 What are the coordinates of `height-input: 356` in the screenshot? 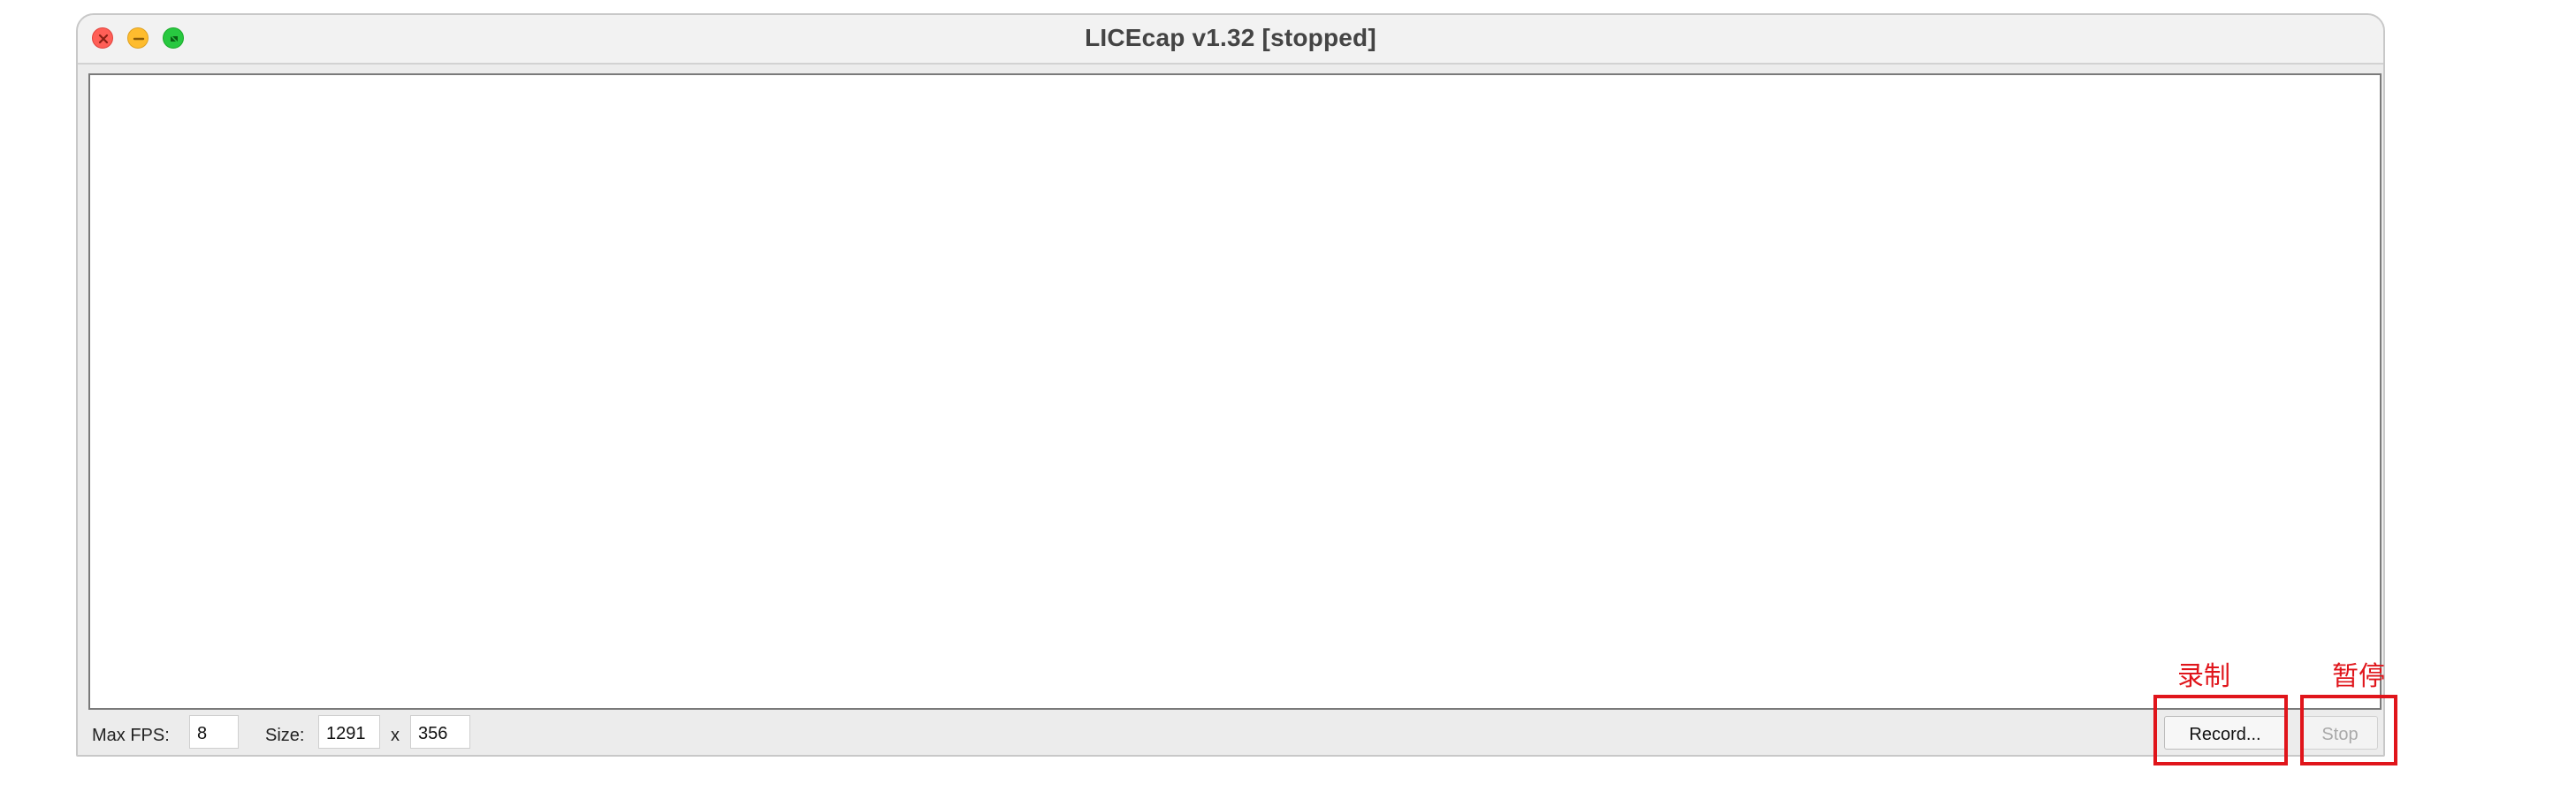 It's located at (440, 732).